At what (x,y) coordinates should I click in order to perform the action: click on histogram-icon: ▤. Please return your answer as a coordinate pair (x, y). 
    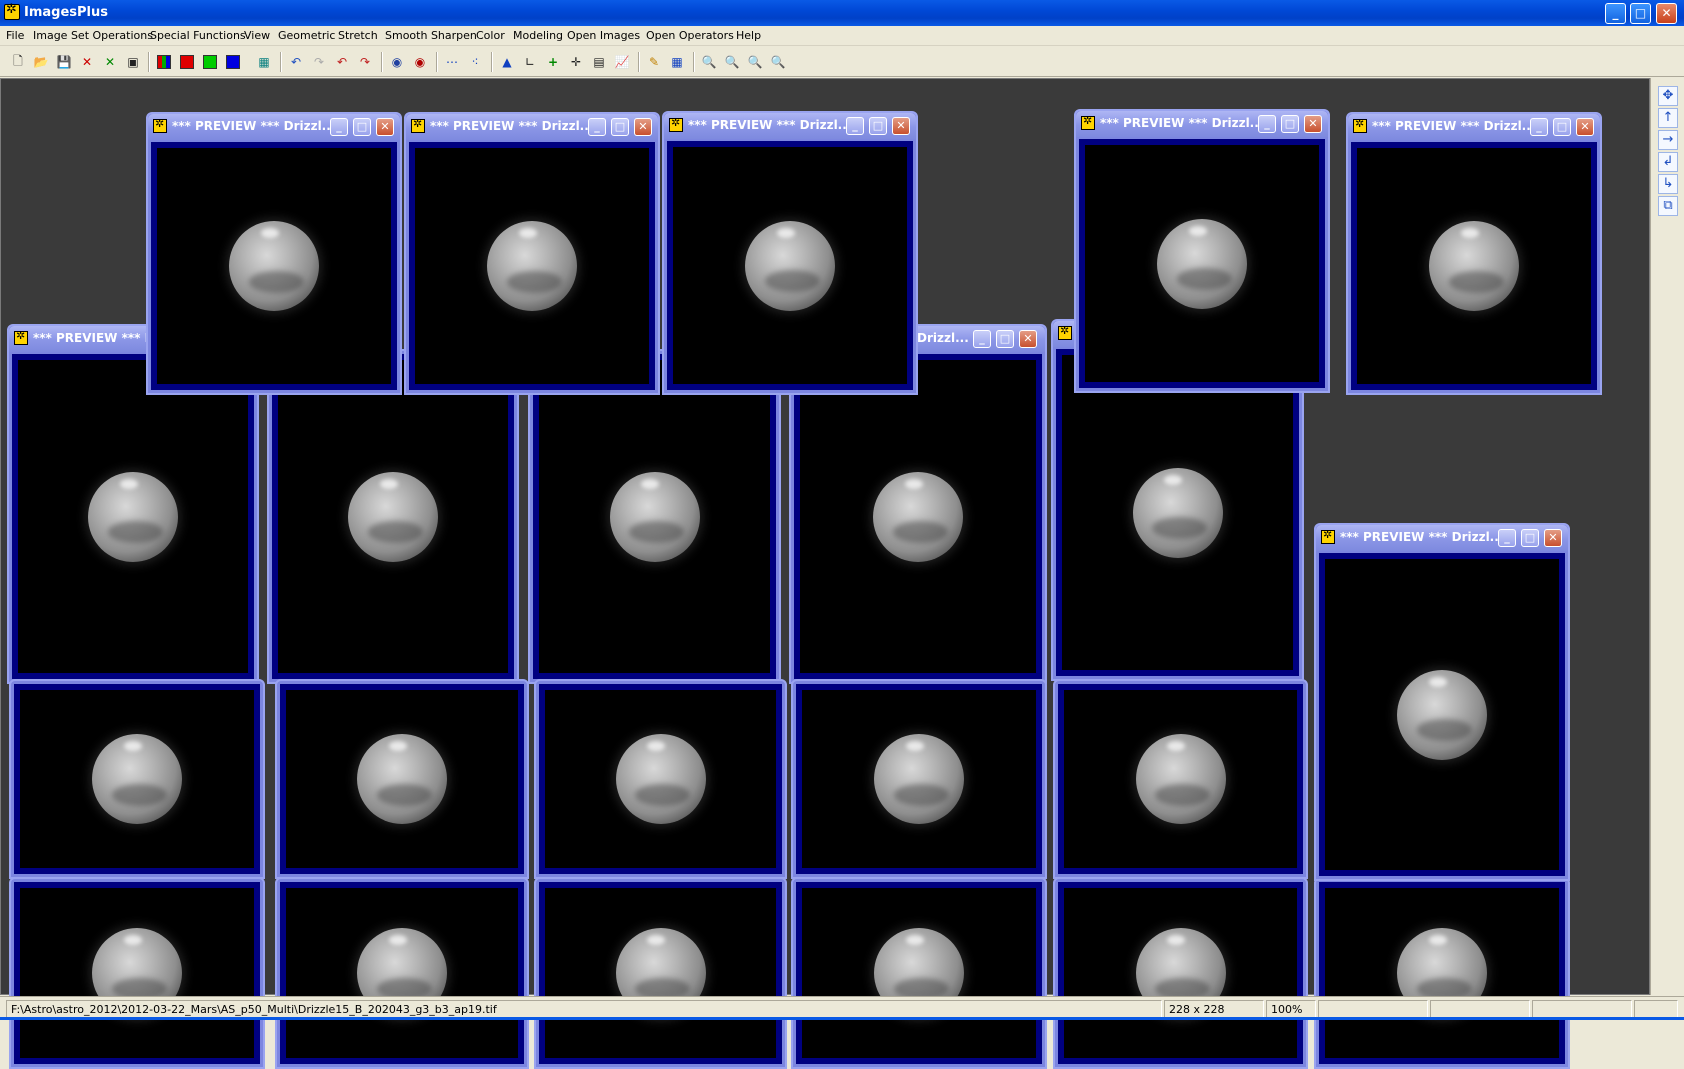
    Looking at the image, I should click on (599, 62).